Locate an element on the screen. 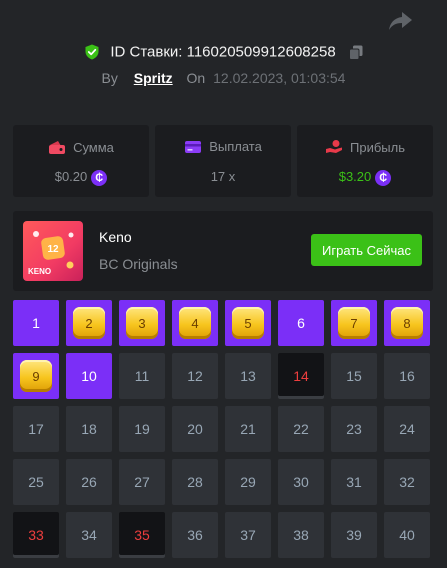  keno-cell: 6 is located at coordinates (301, 323).